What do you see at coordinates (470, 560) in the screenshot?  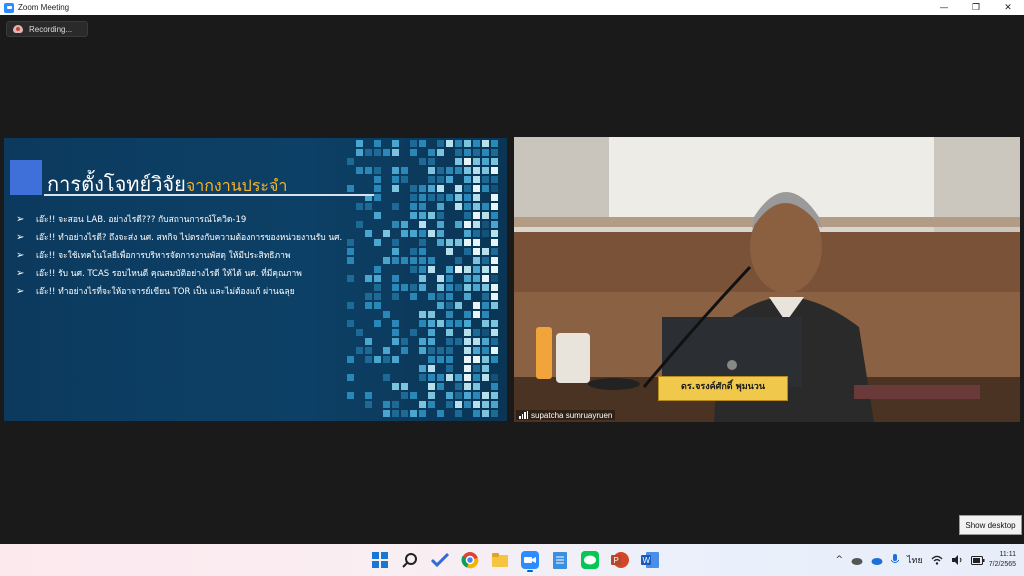 I see `chrome-icon` at bounding box center [470, 560].